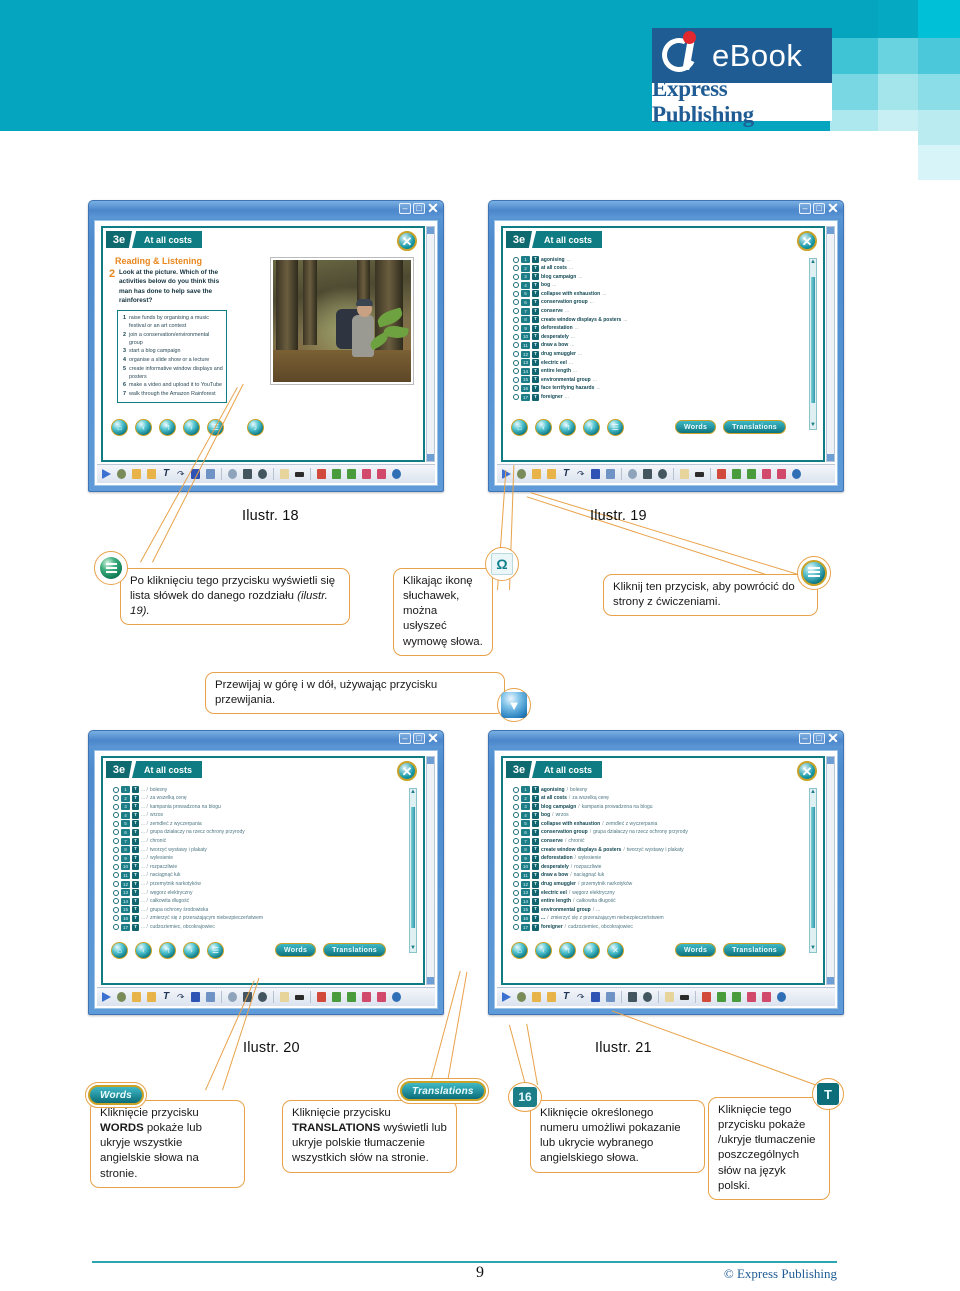 The image size is (960, 1291). What do you see at coordinates (813, 948) in the screenshot?
I see `scroll-down-arrow: ▼` at bounding box center [813, 948].